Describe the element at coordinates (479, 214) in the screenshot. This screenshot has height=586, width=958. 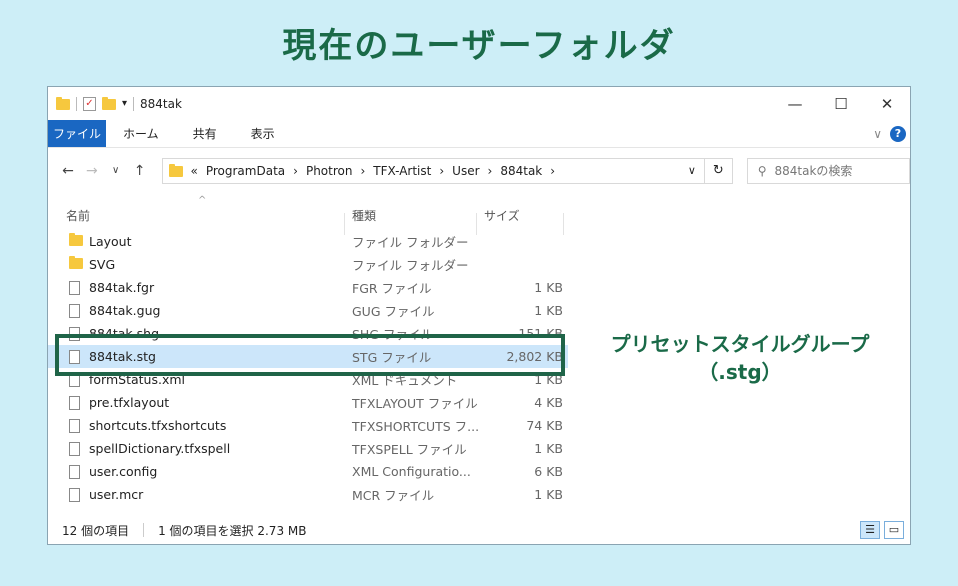
I see `column-header-row: 名前 ^ 種類 サイズ` at that location.